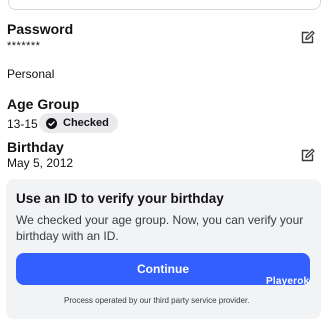 Image resolution: width=327 pixels, height=319 pixels. Describe the element at coordinates (35, 147) in the screenshot. I see `birthday-label: Birthday` at that location.